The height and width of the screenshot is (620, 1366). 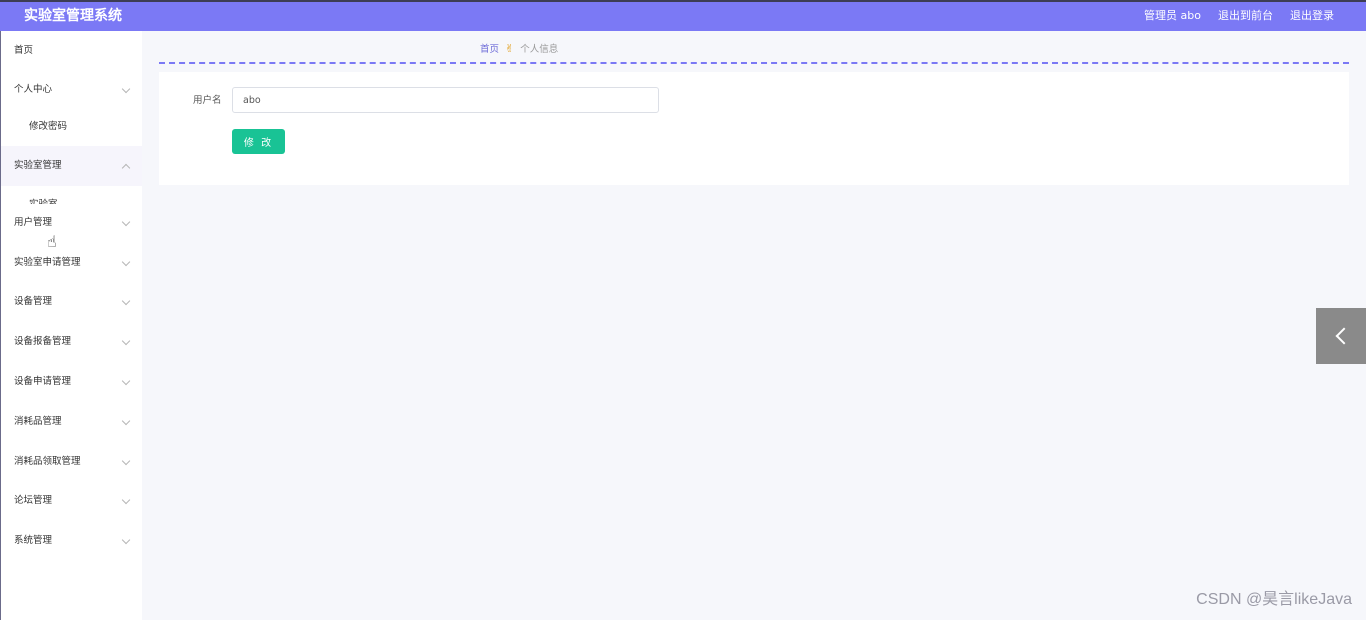 I want to click on exit-to-front-link: 退出到前台, so click(x=1245, y=16).